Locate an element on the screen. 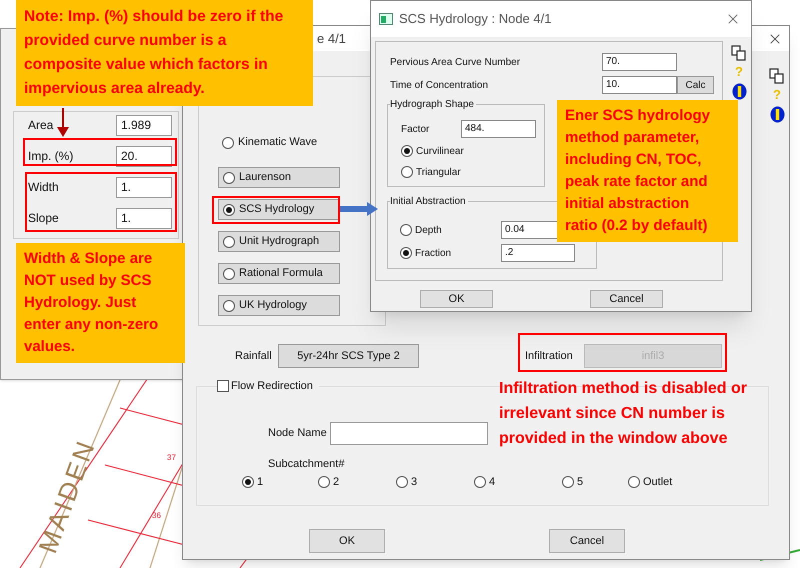 Image resolution: width=800 pixels, height=568 pixels. input-field: 484. is located at coordinates (498, 129).